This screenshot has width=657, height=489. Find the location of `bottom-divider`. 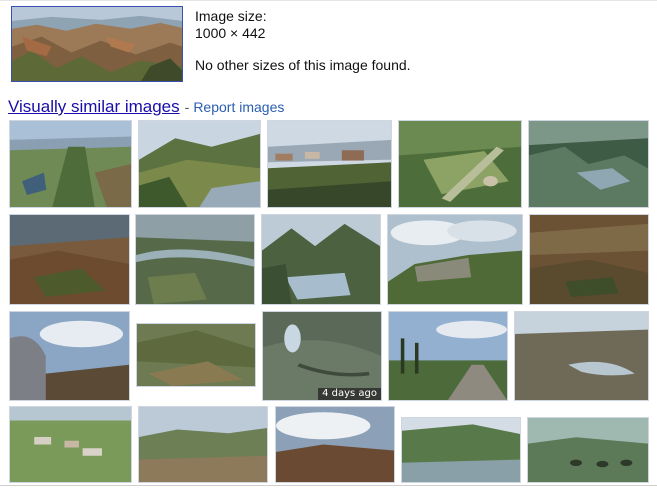

bottom-divider is located at coordinates (328, 485).